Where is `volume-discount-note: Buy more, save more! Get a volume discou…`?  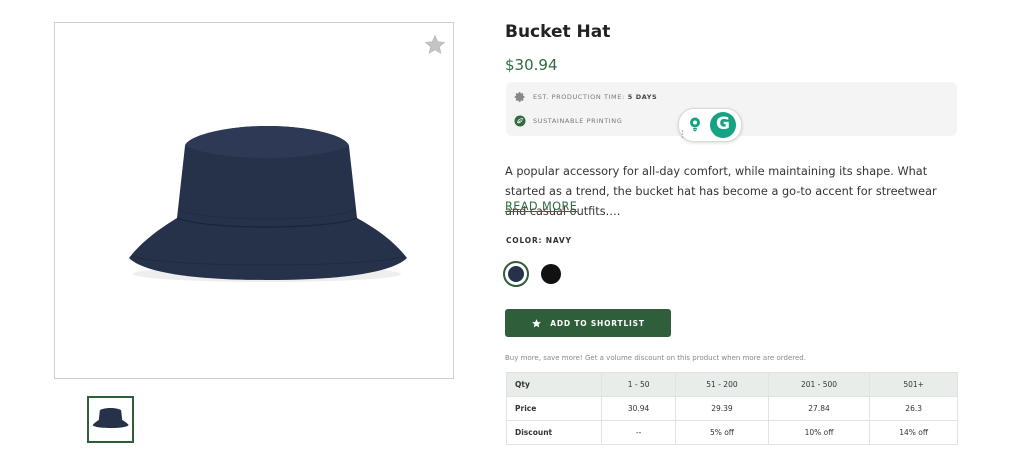
volume-discount-note: Buy more, save more! Get a volume discou… is located at coordinates (655, 358).